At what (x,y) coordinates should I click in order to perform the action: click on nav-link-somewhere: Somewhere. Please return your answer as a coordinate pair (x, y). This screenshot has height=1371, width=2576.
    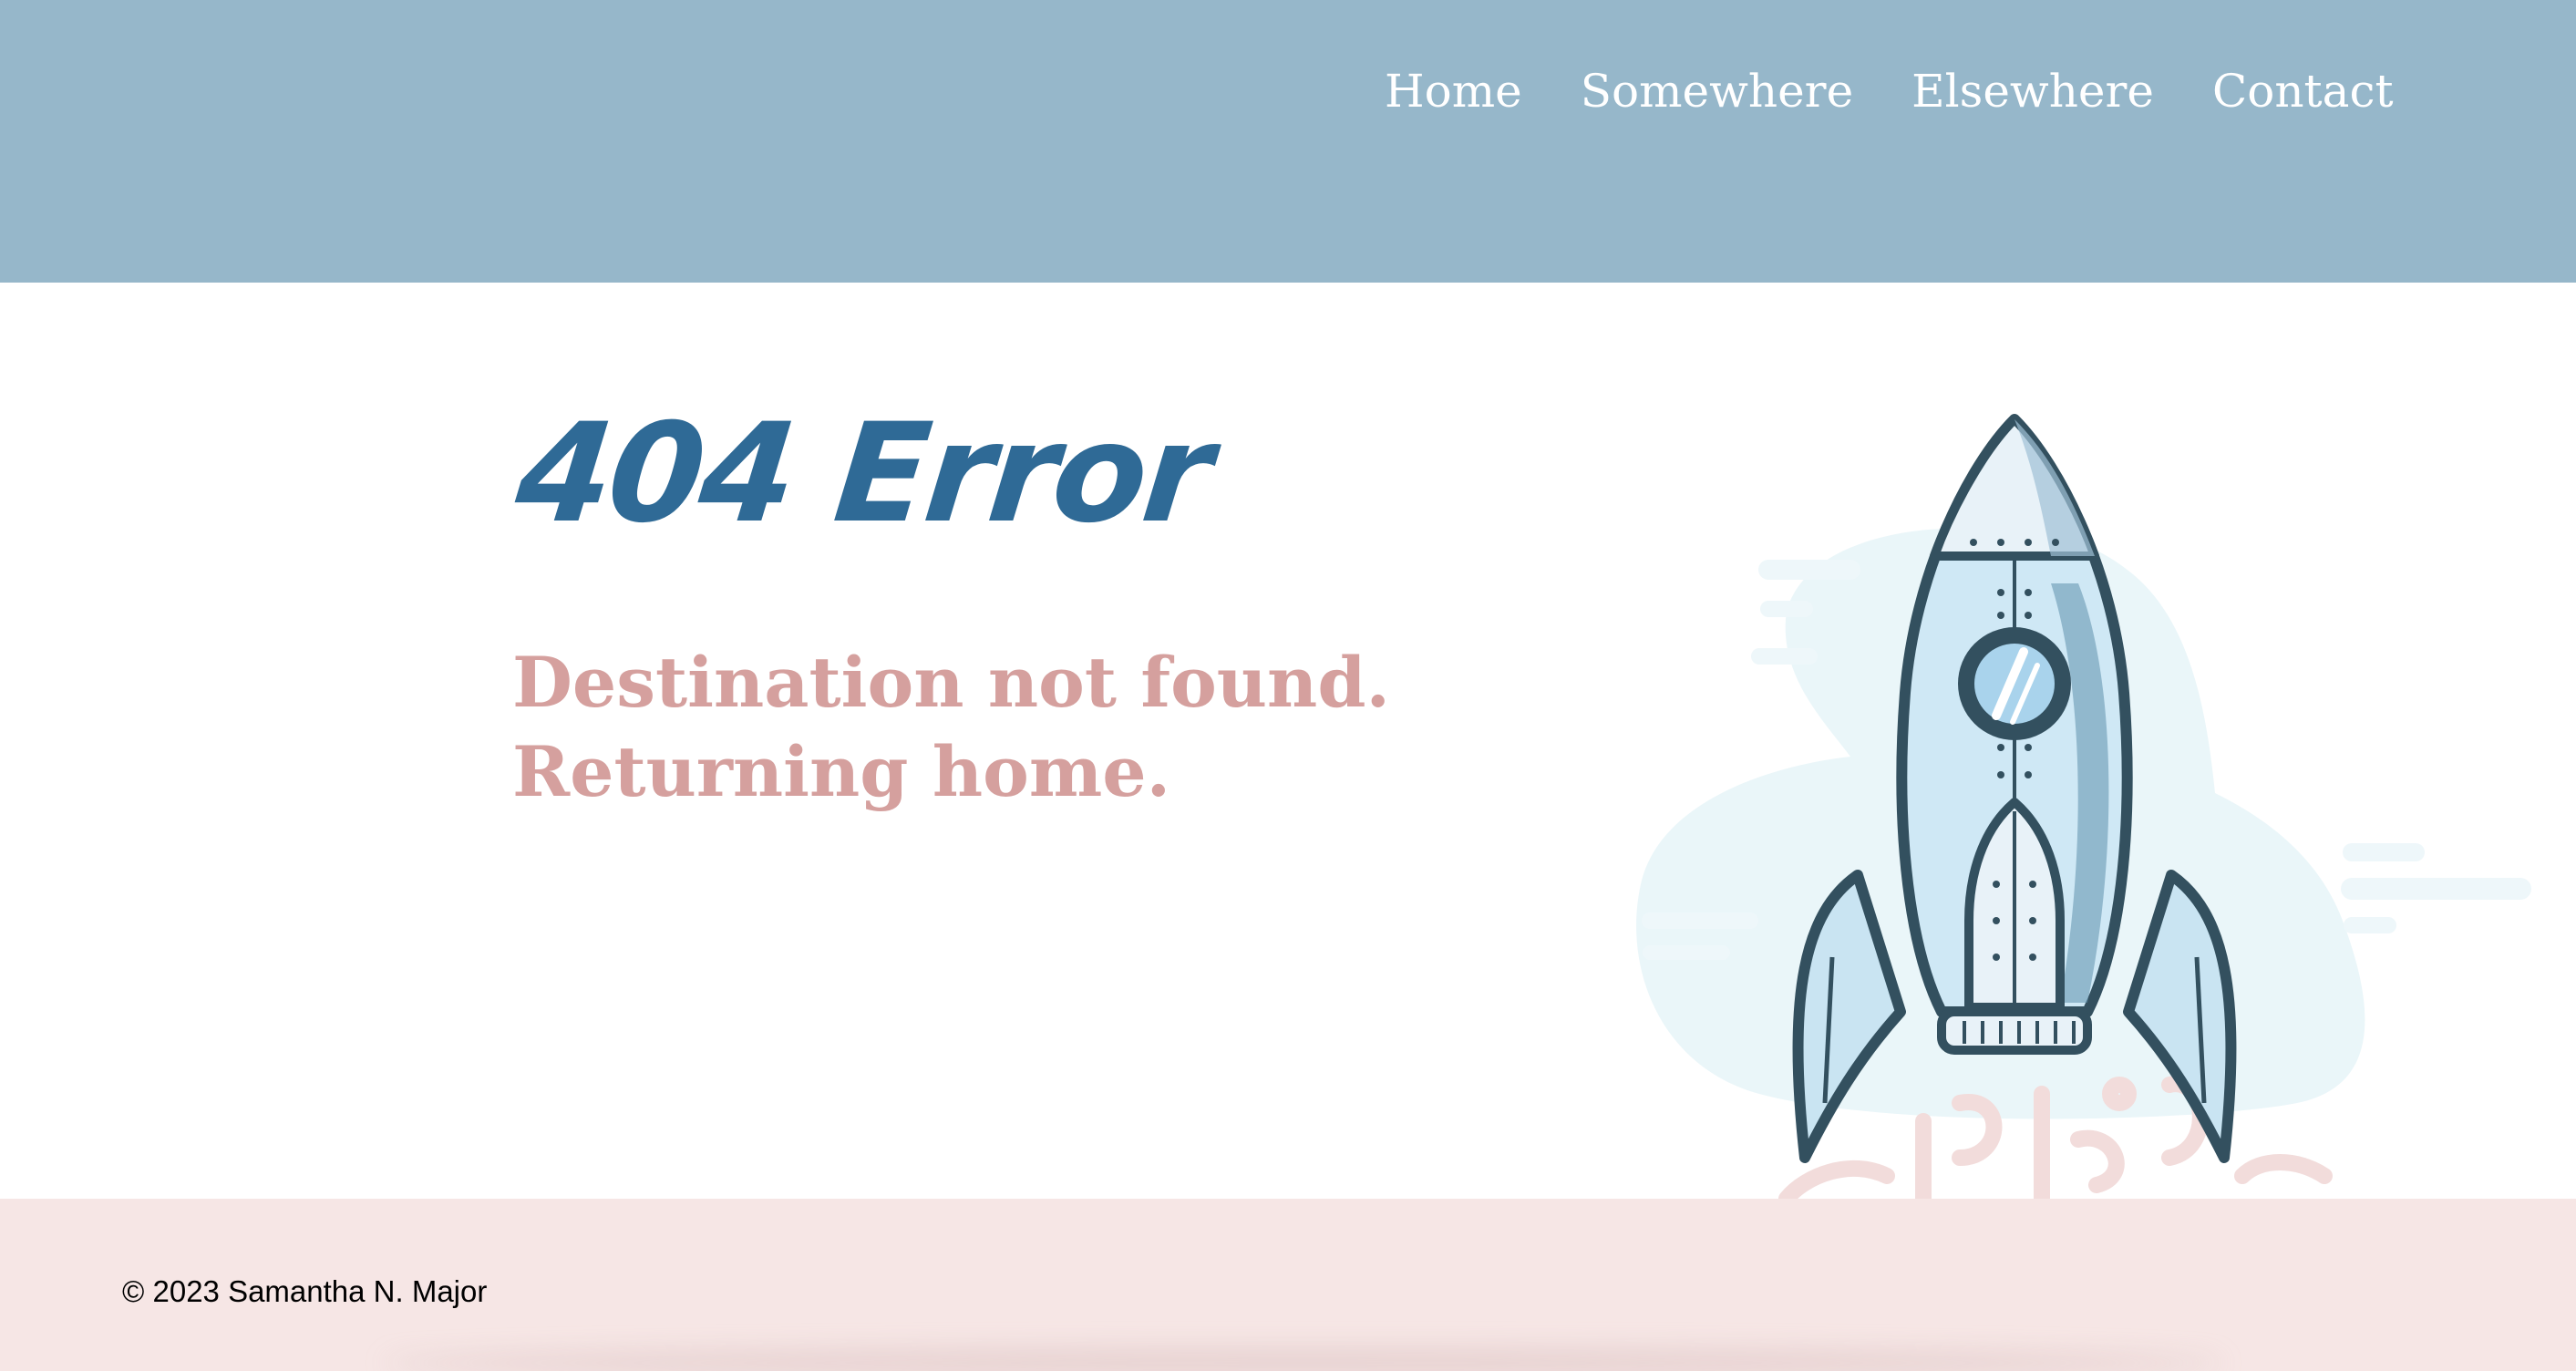
    Looking at the image, I should click on (1717, 91).